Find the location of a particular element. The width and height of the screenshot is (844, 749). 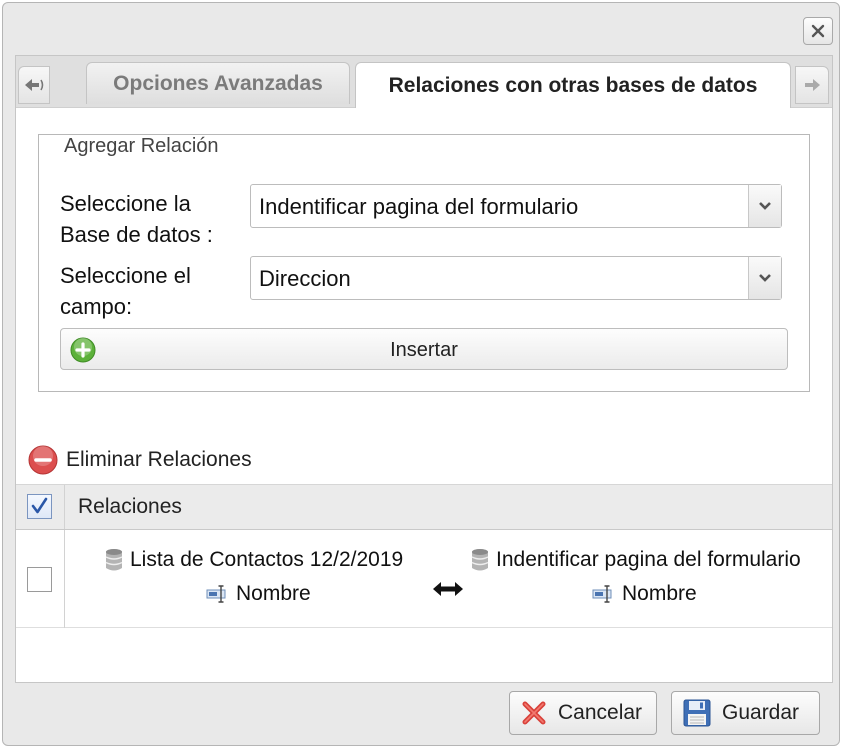

remove-circle-icon is located at coordinates (43, 460).